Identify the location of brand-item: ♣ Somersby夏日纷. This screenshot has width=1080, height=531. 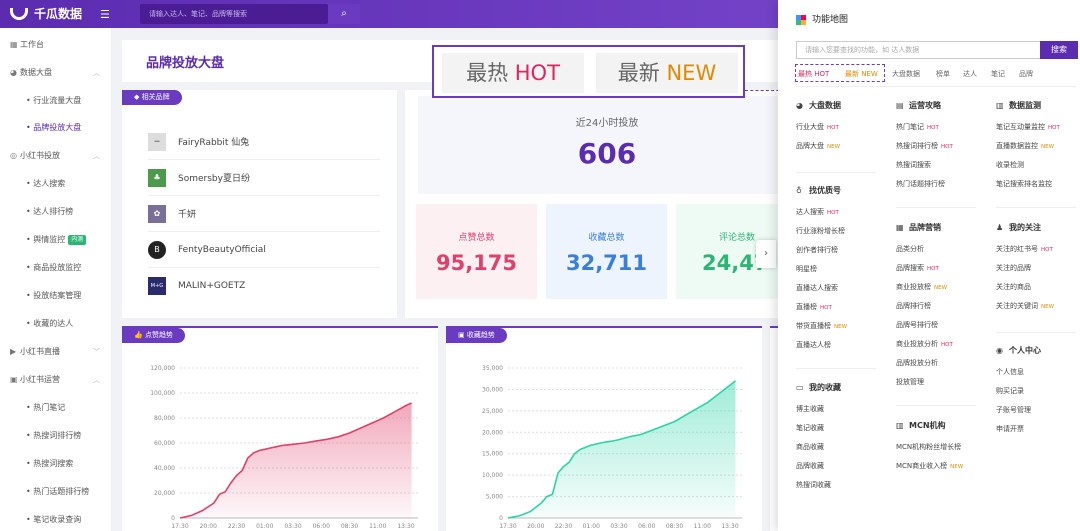
(264, 178).